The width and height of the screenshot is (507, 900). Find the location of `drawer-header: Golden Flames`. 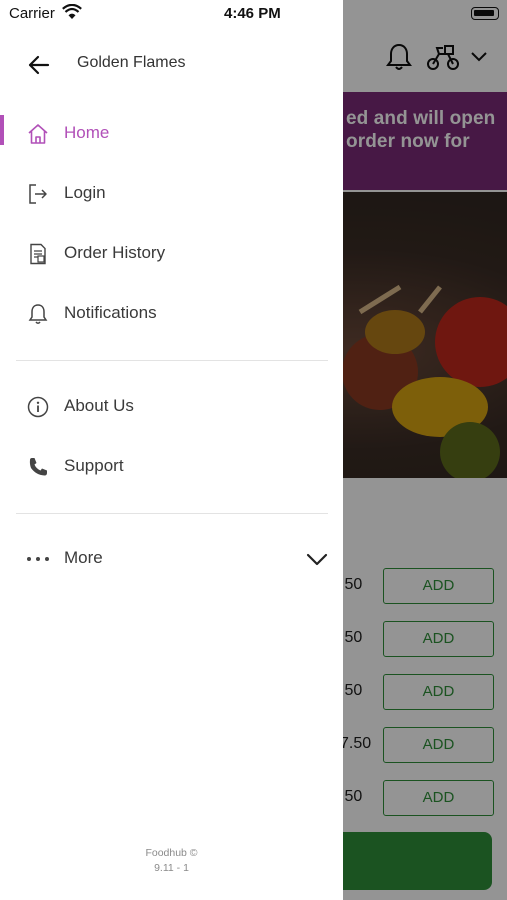

drawer-header: Golden Flames is located at coordinates (171, 63).